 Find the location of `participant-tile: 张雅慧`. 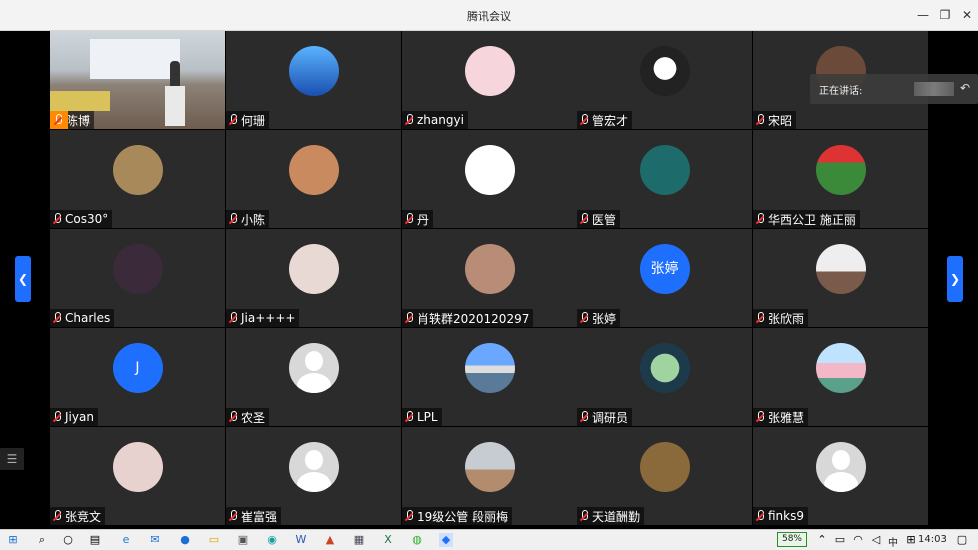

participant-tile: 张雅慧 is located at coordinates (840, 377).